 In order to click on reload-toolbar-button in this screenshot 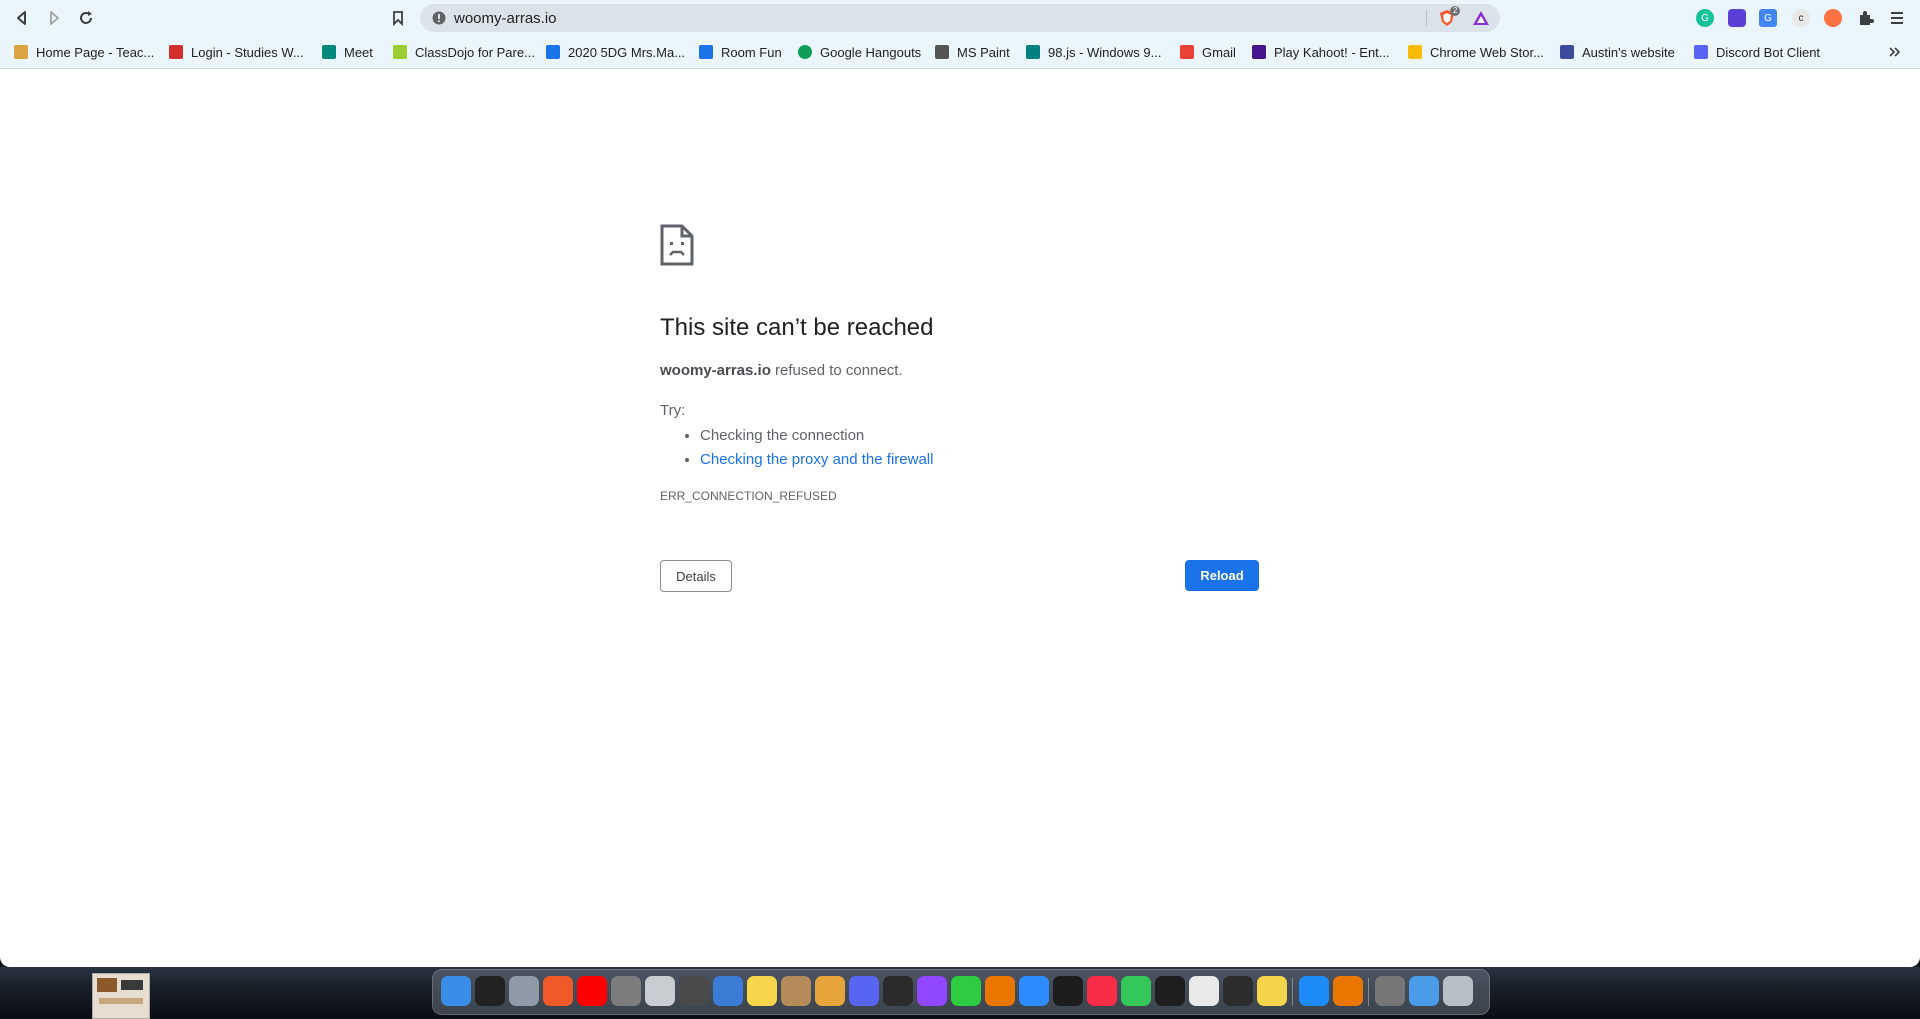, I will do `click(86, 18)`.